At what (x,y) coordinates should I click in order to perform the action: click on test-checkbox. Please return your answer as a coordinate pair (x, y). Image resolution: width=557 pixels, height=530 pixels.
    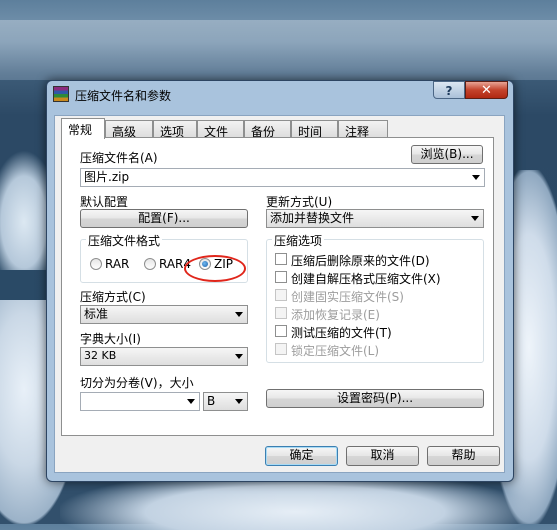
    Looking at the image, I should click on (281, 331).